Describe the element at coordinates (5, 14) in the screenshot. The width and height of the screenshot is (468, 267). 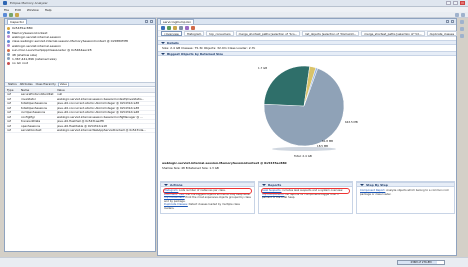
I see `open-heap-dump-icon` at that location.